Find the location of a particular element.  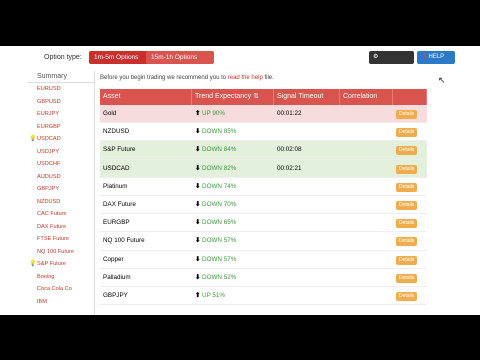

table-row: Copper ⬇ DOWN 57% Details is located at coordinates (263, 260).